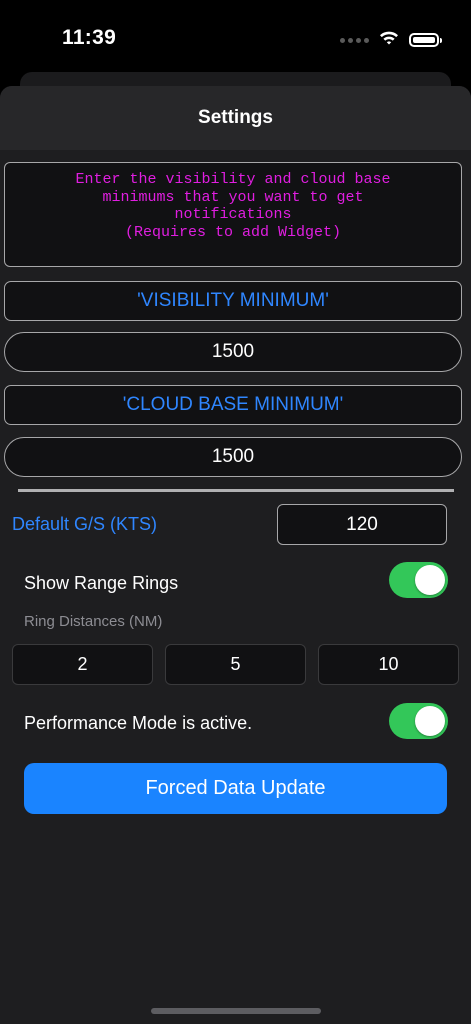 The image size is (471, 1024). What do you see at coordinates (233, 232) in the screenshot?
I see `info-line: (Requires to add Widget)` at bounding box center [233, 232].